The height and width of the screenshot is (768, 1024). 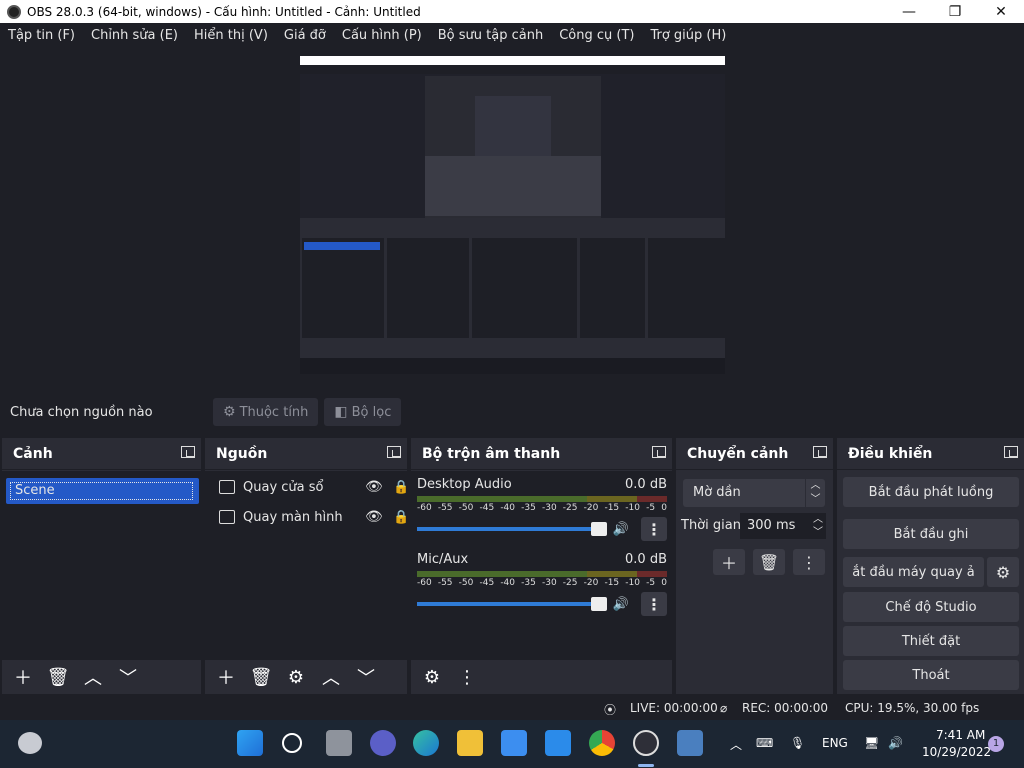 I want to click on menu-profile: Cấu hình (P), so click(x=382, y=35).